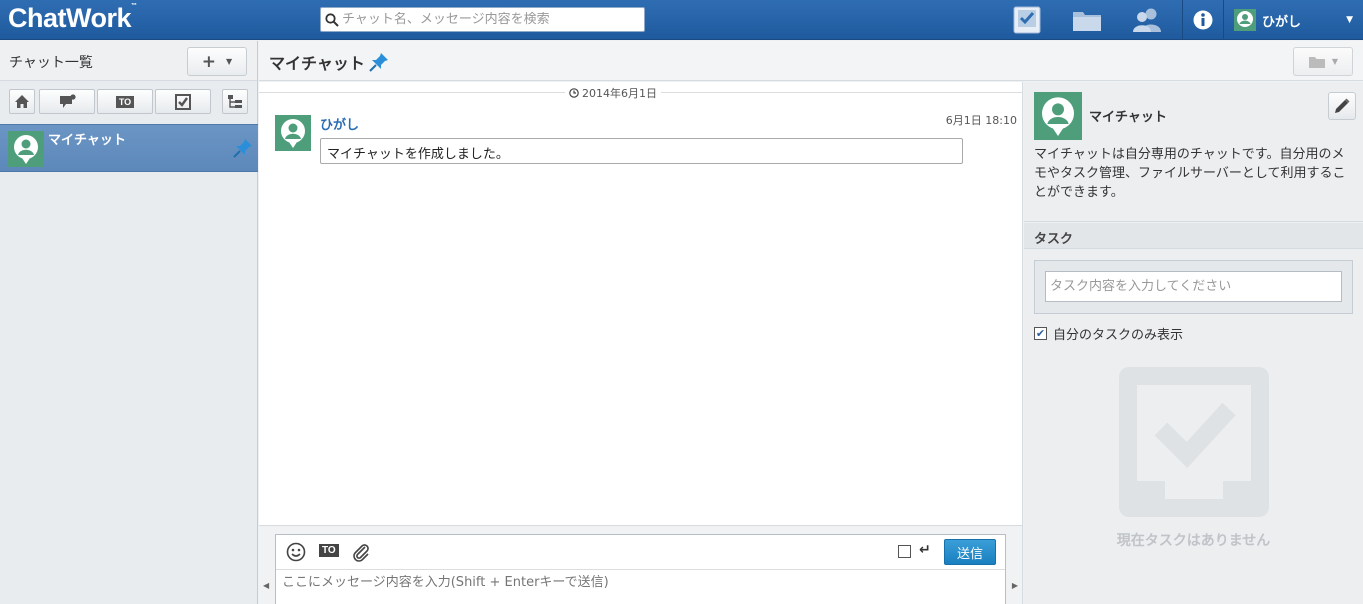  I want to click on unread-icon, so click(68, 100).